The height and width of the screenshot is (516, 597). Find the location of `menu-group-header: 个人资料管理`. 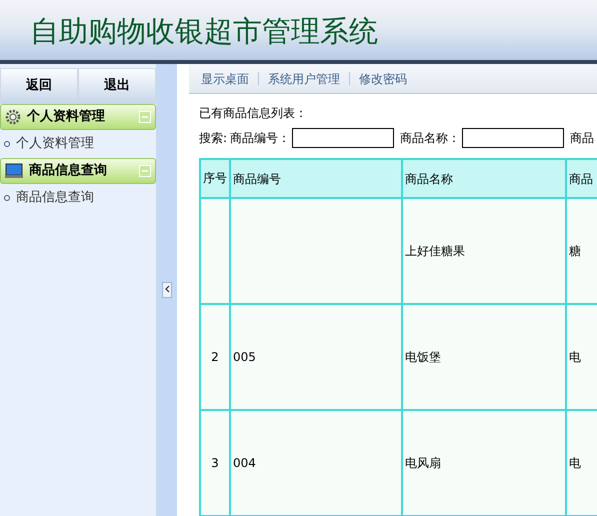

menu-group-header: 个人资料管理 is located at coordinates (78, 117).